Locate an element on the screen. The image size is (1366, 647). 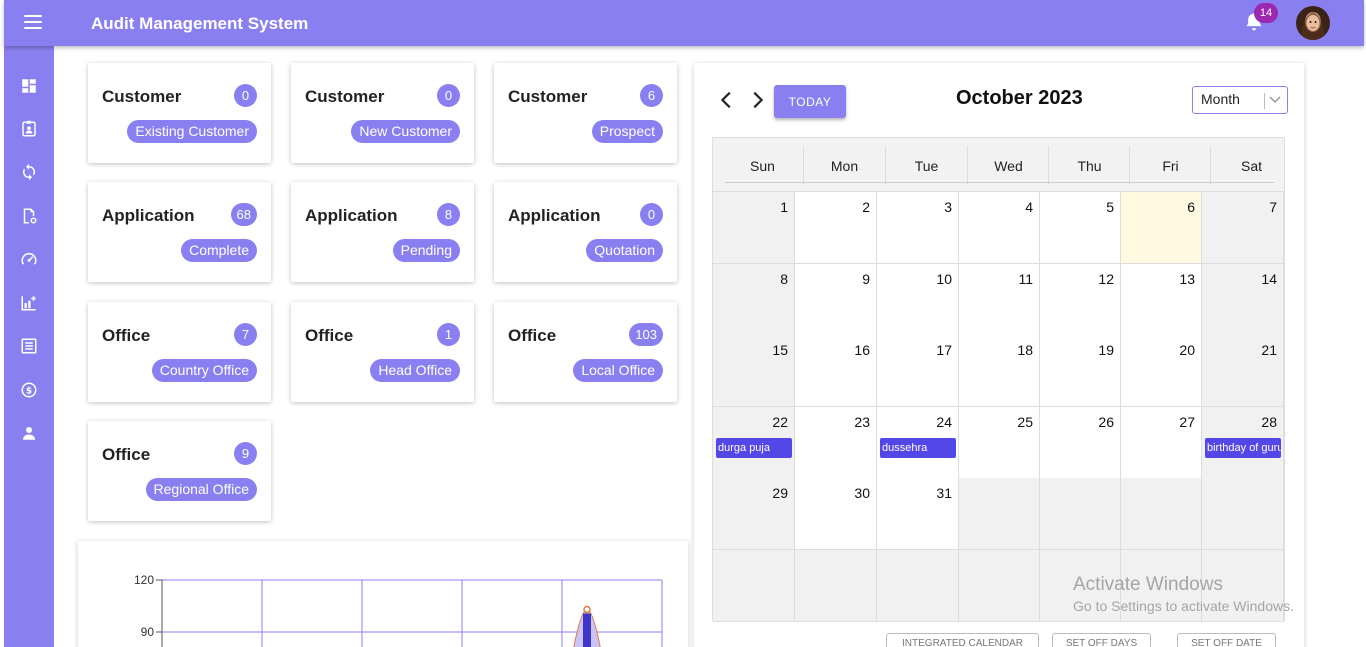
day-number: 3 is located at coordinates (948, 207).